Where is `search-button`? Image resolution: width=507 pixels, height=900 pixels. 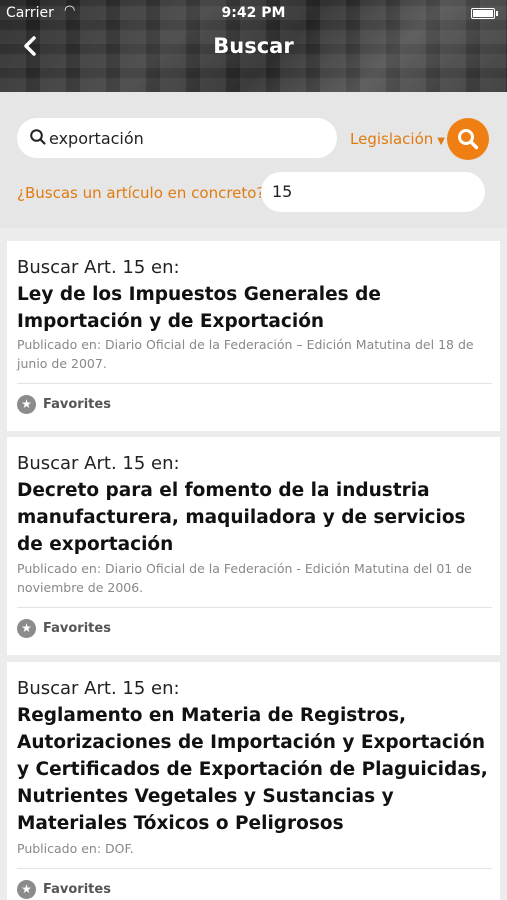 search-button is located at coordinates (468, 139).